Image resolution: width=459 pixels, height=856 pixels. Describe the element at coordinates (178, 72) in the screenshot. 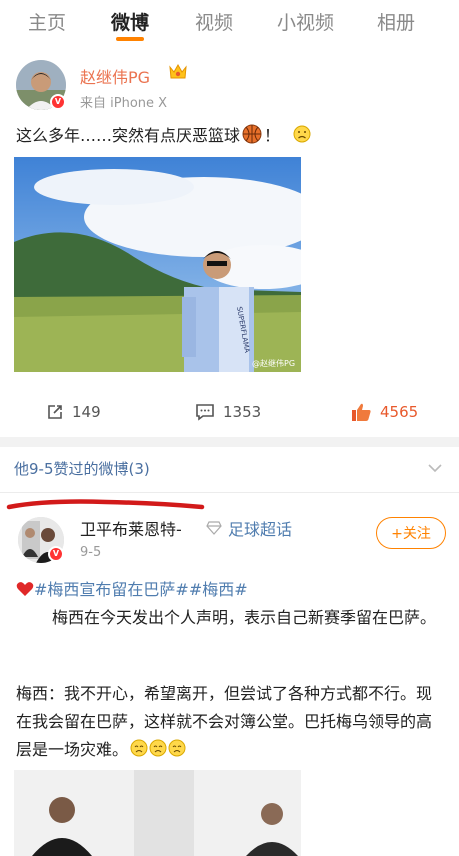

I see `crown-icon` at that location.